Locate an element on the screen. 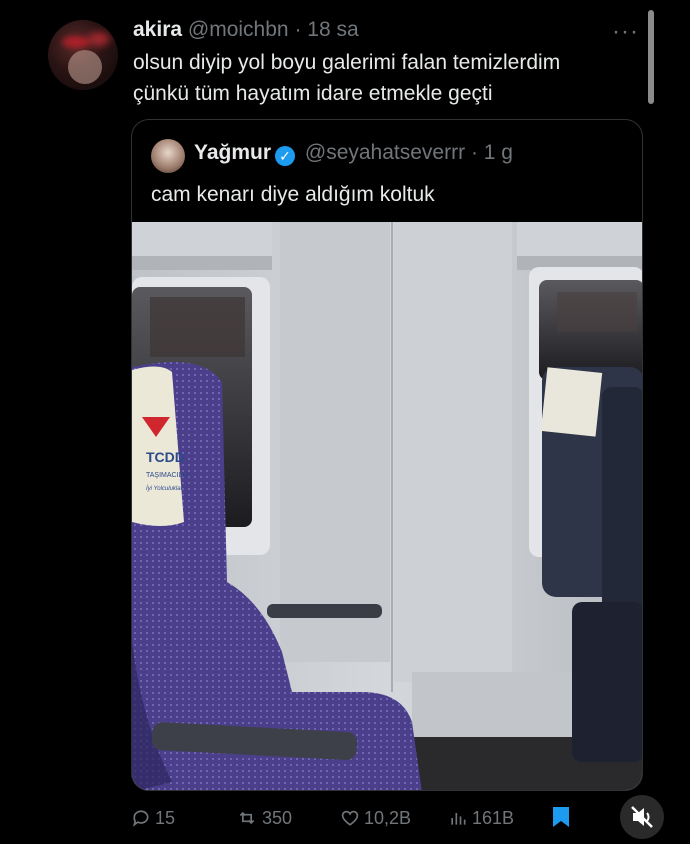 Image resolution: width=690 pixels, height=844 pixels. author-handle: @moichbn is located at coordinates (238, 29).